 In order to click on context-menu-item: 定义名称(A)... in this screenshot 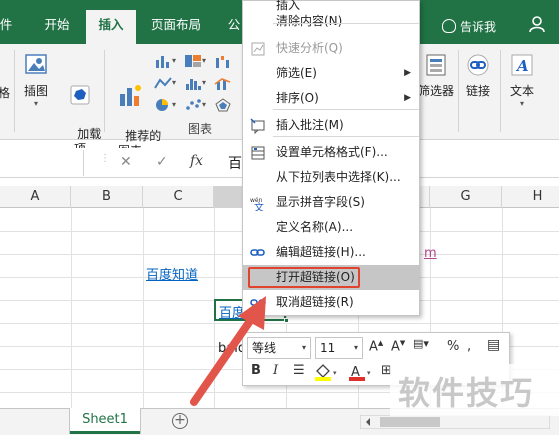, I will do `click(331, 227)`.